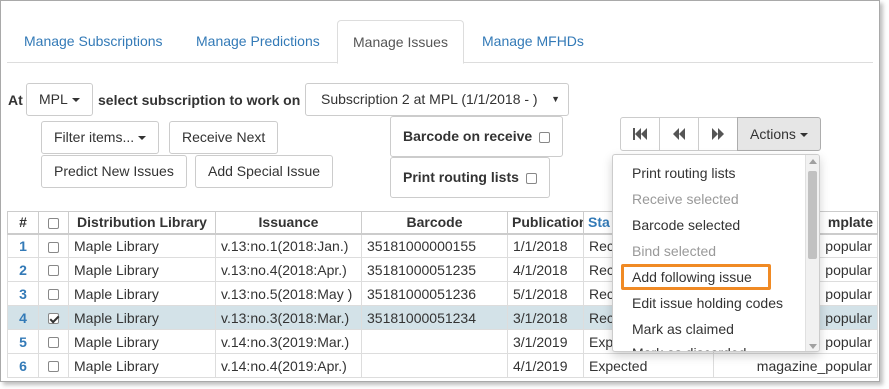 This screenshot has height=389, width=889. I want to click on predict-new-issues-button: Predict New Issues, so click(114, 171).